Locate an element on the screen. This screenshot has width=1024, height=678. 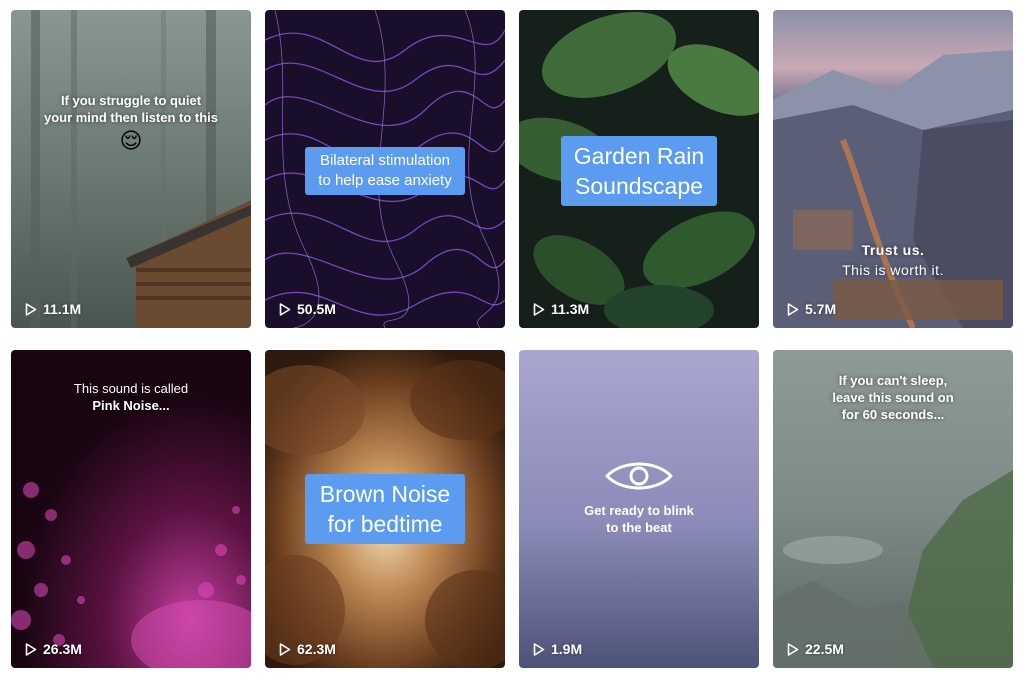
video-caption: Get ready to blink to the beat is located at coordinates (639, 519).